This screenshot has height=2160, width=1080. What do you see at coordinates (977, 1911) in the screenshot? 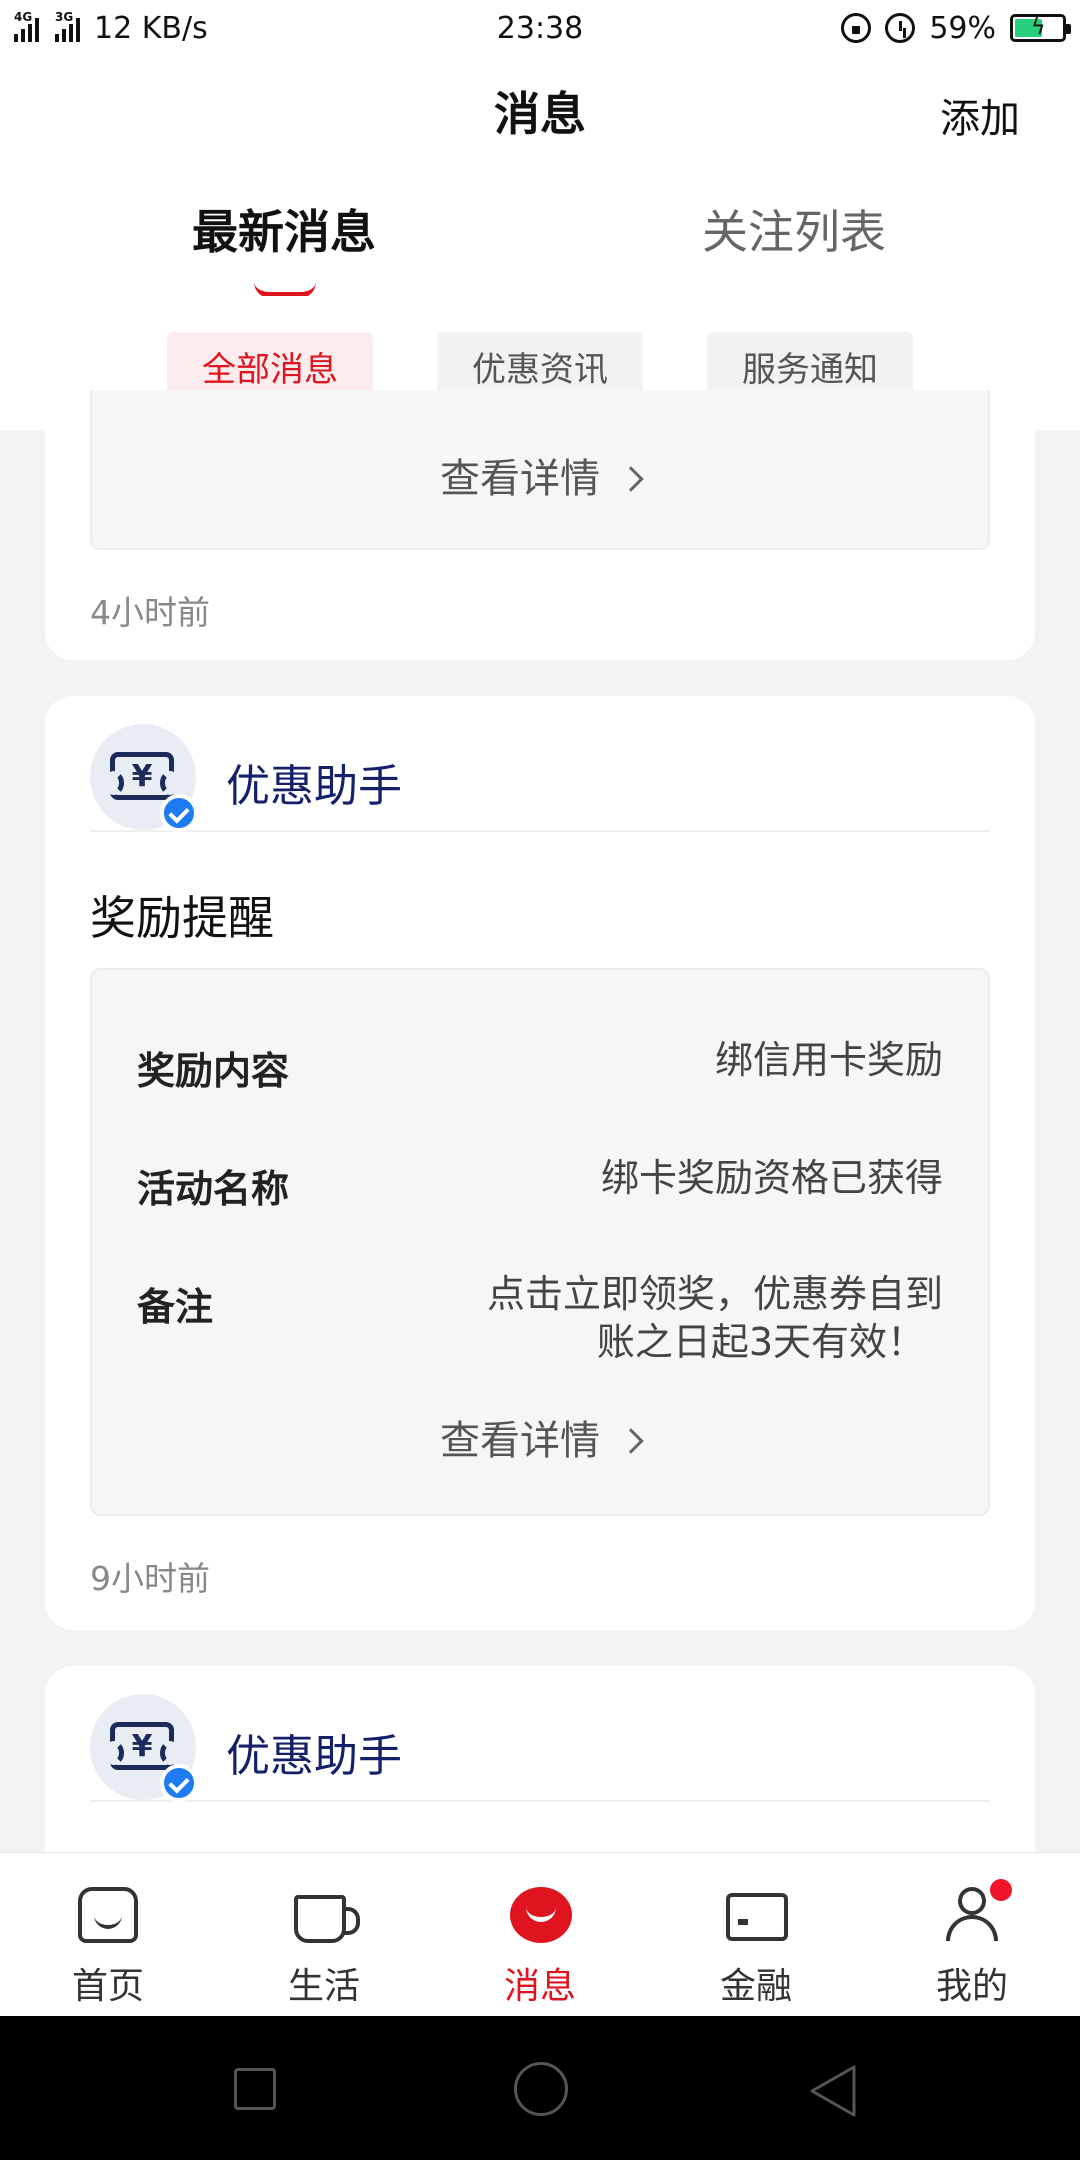
I see `user-icon` at bounding box center [977, 1911].